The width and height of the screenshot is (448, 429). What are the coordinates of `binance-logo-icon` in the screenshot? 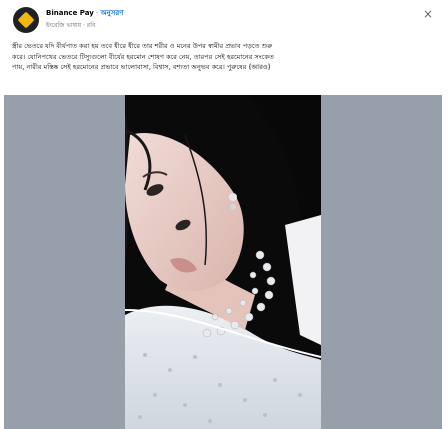 It's located at (26, 20).